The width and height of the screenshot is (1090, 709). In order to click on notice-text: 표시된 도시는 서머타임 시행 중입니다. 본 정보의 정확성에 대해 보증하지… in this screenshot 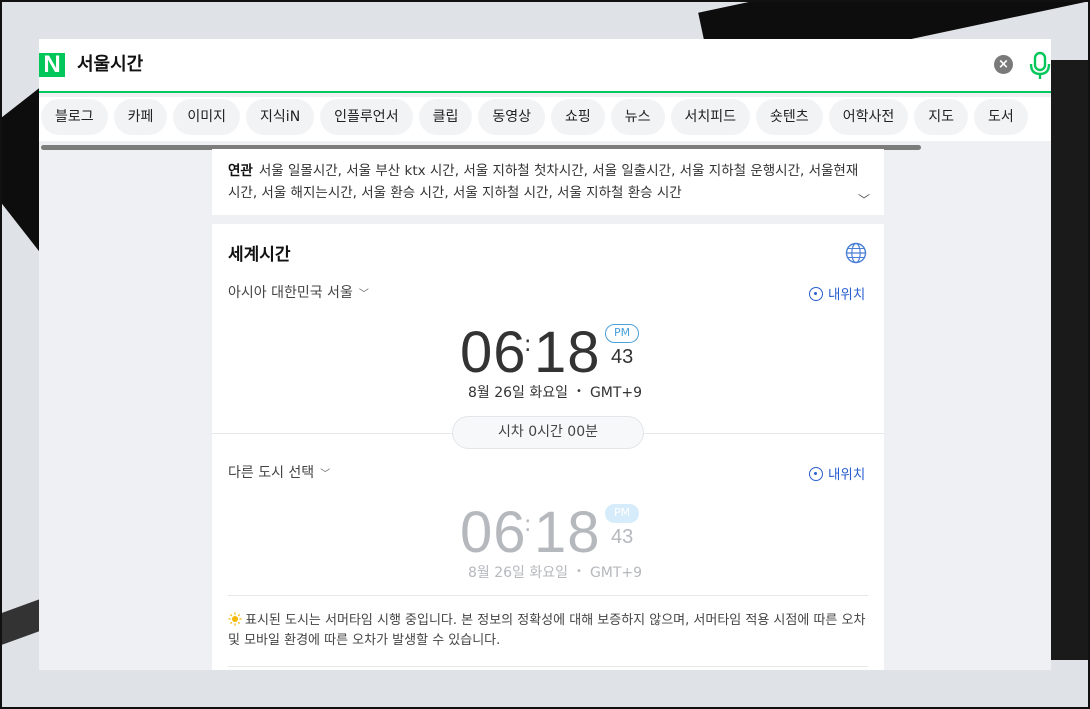, I will do `click(547, 630)`.